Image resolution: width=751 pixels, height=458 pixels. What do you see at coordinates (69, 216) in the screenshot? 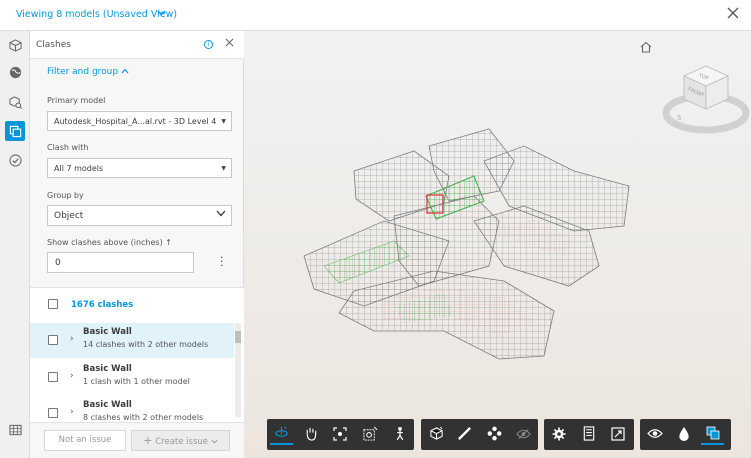
I see `group-by-value: Object` at bounding box center [69, 216].